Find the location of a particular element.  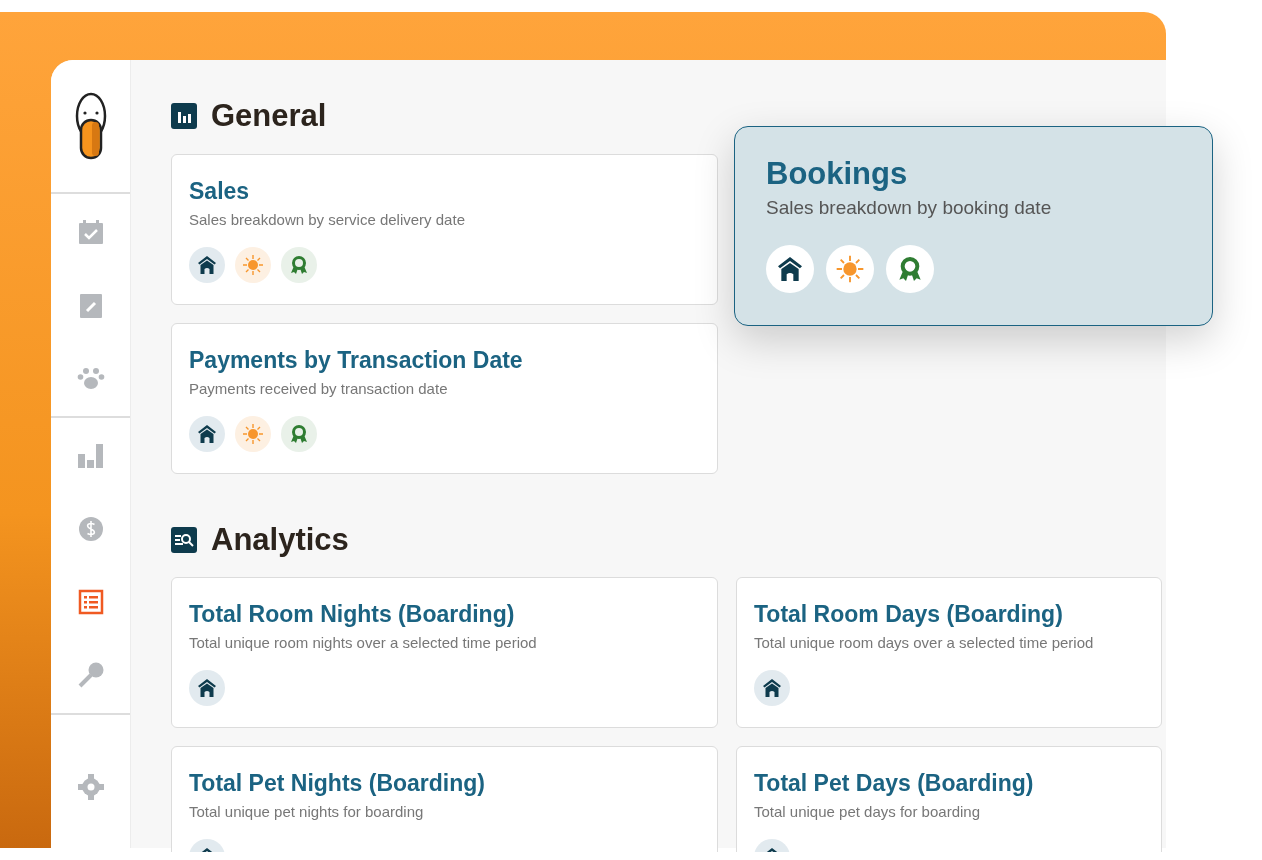

card-description: Total unique pet nights for boarding is located at coordinates (307, 811).